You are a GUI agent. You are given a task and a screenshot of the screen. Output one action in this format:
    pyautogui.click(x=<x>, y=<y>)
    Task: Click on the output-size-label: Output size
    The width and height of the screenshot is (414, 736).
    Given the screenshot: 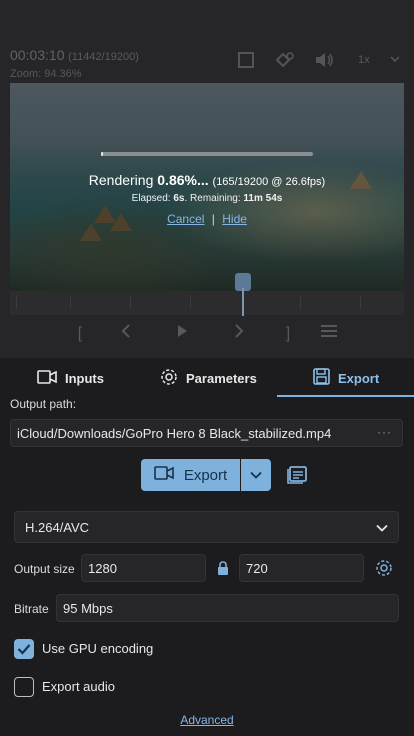 What is the action you would take?
    pyautogui.click(x=44, y=569)
    